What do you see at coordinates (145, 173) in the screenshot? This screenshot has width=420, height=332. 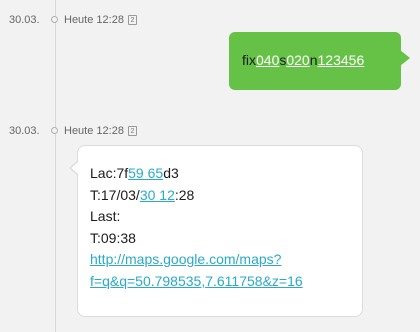 I see `number-link: 59 65` at bounding box center [145, 173].